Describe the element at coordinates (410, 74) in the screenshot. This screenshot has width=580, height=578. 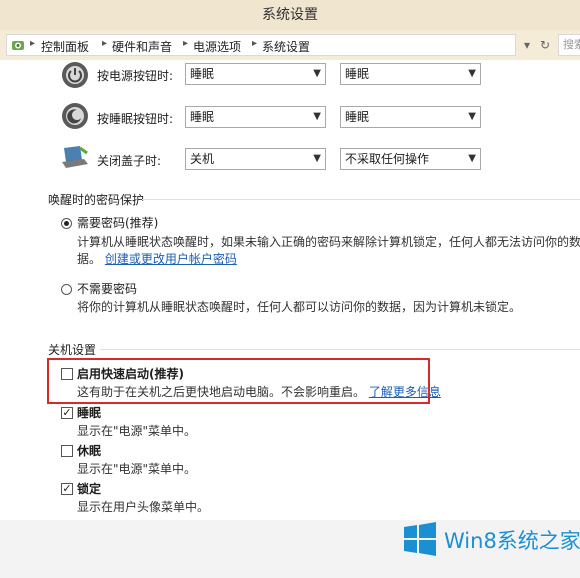
I see `power-button-plugged-select: 睡眠 ▼` at that location.